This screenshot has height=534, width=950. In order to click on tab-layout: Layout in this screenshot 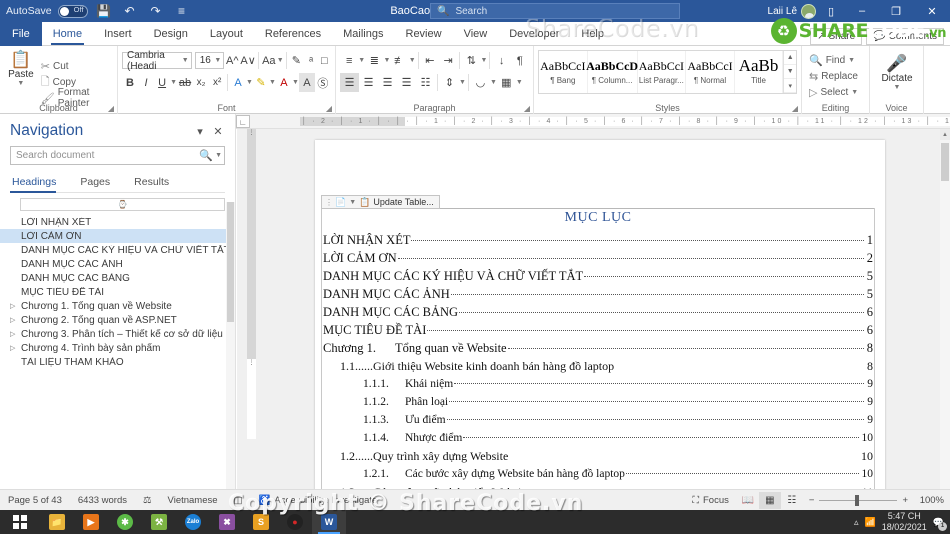, I will do `click(226, 34)`.